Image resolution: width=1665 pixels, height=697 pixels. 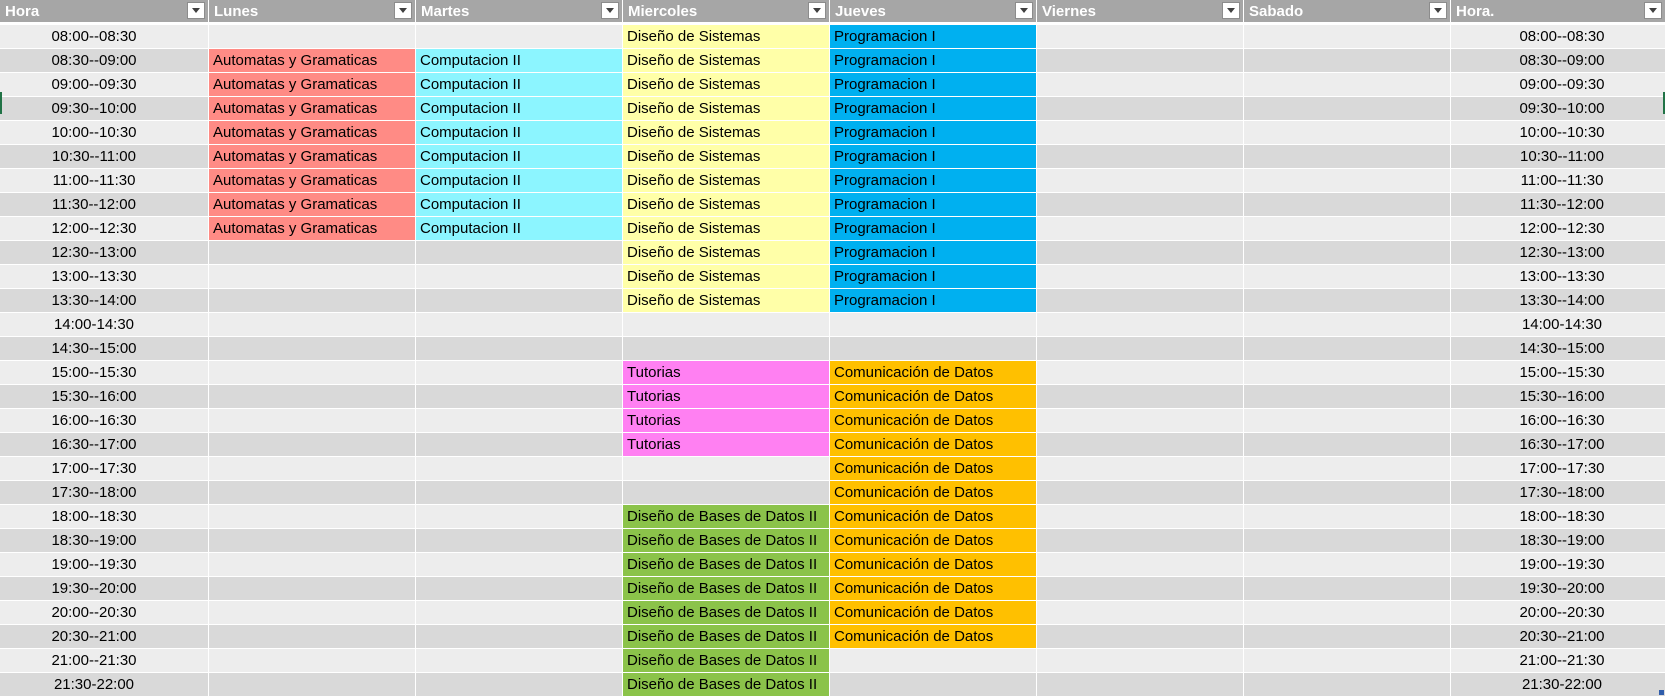 What do you see at coordinates (1558, 325) in the screenshot?
I see `cell-hora2: 14:00-14:30` at bounding box center [1558, 325].